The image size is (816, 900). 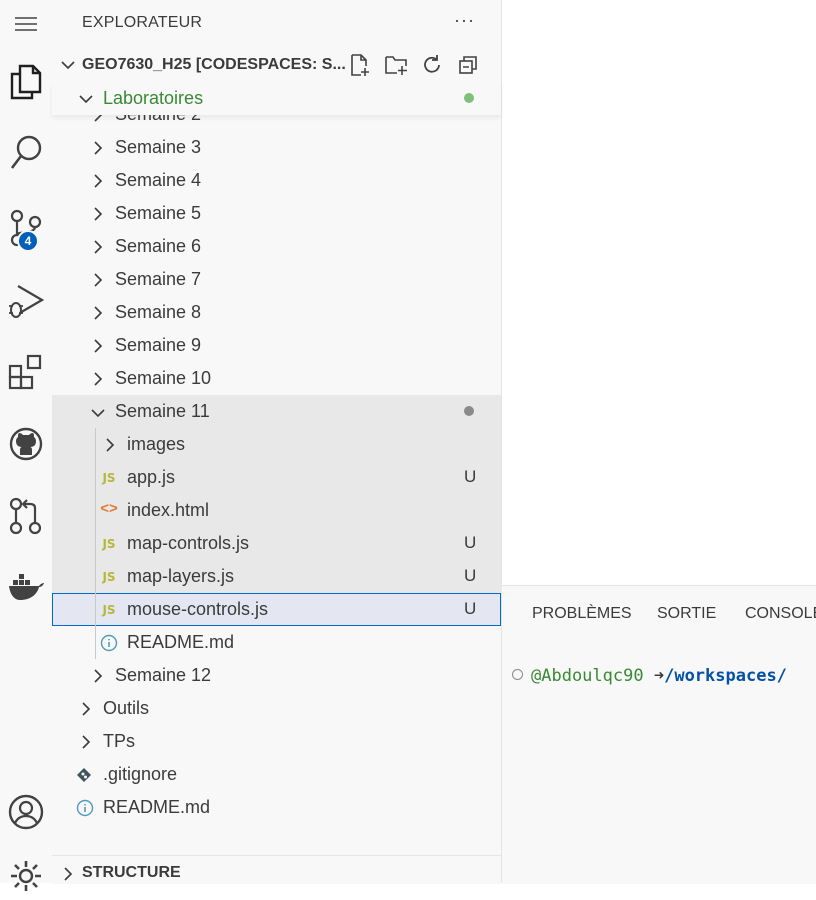 What do you see at coordinates (659, 676) in the screenshot?
I see `terminal-arrow: ➜` at bounding box center [659, 676].